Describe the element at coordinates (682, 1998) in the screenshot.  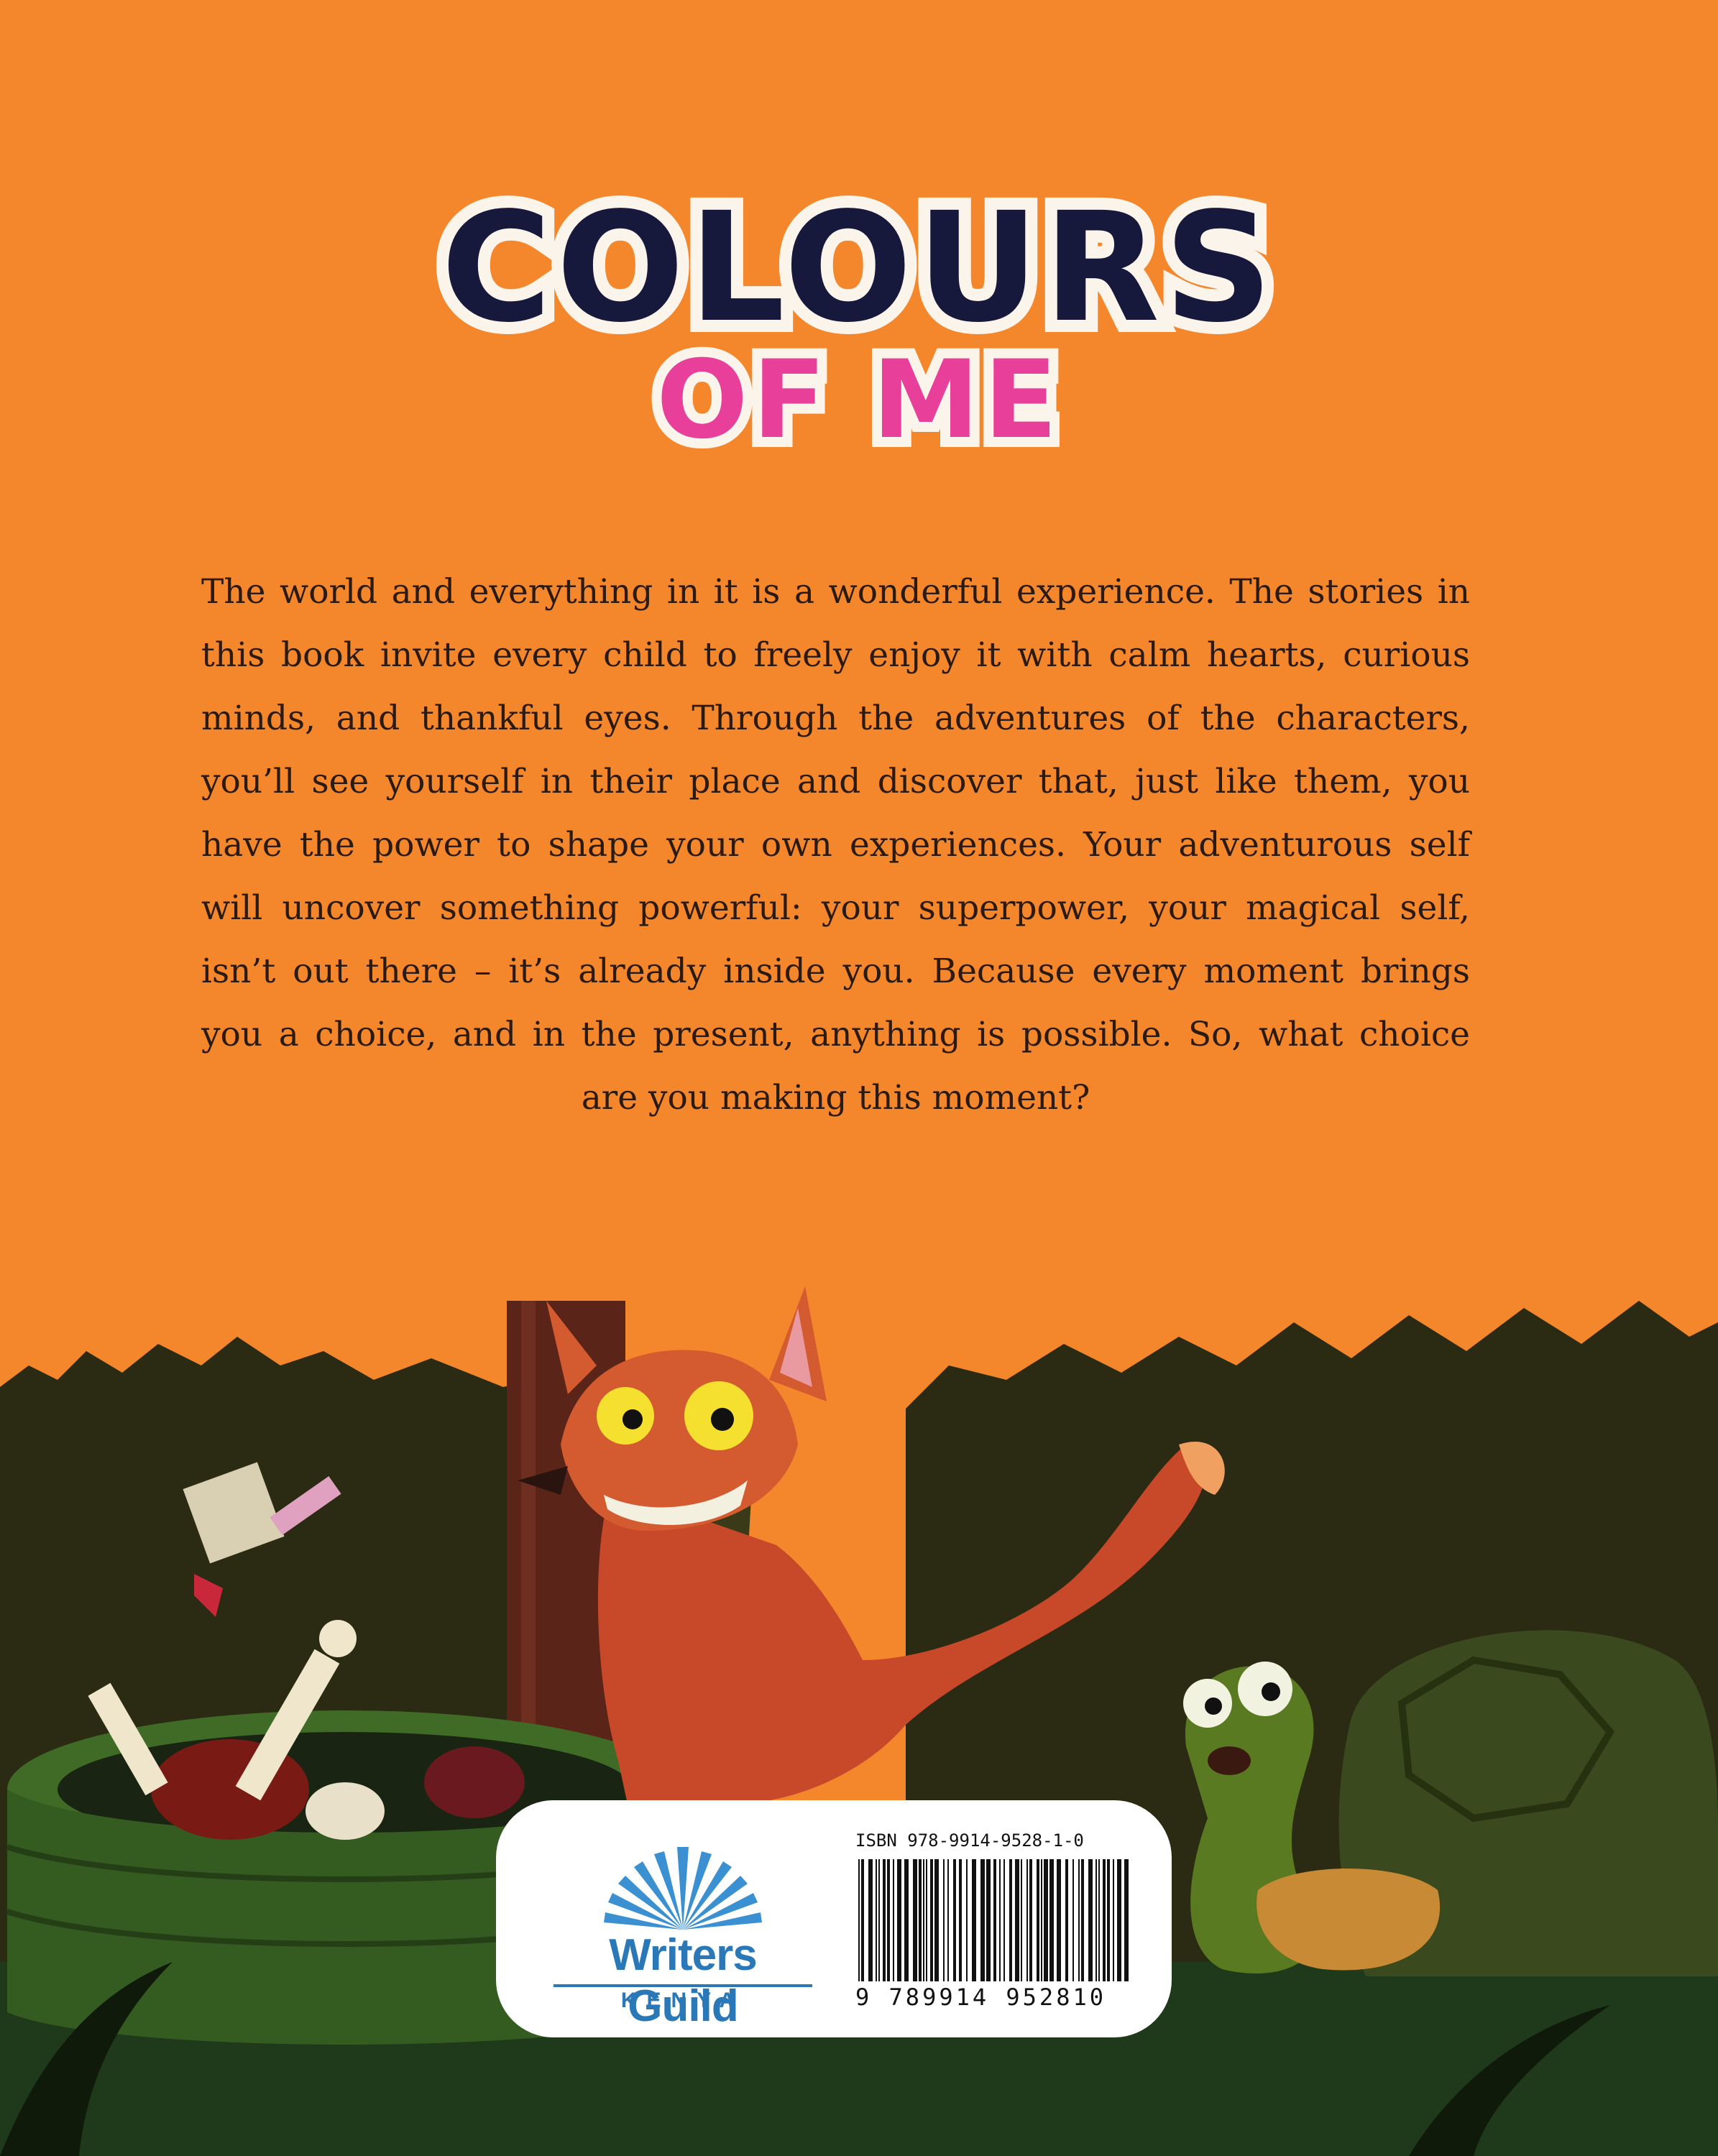
I see `publisher-subname: KENYA` at that location.